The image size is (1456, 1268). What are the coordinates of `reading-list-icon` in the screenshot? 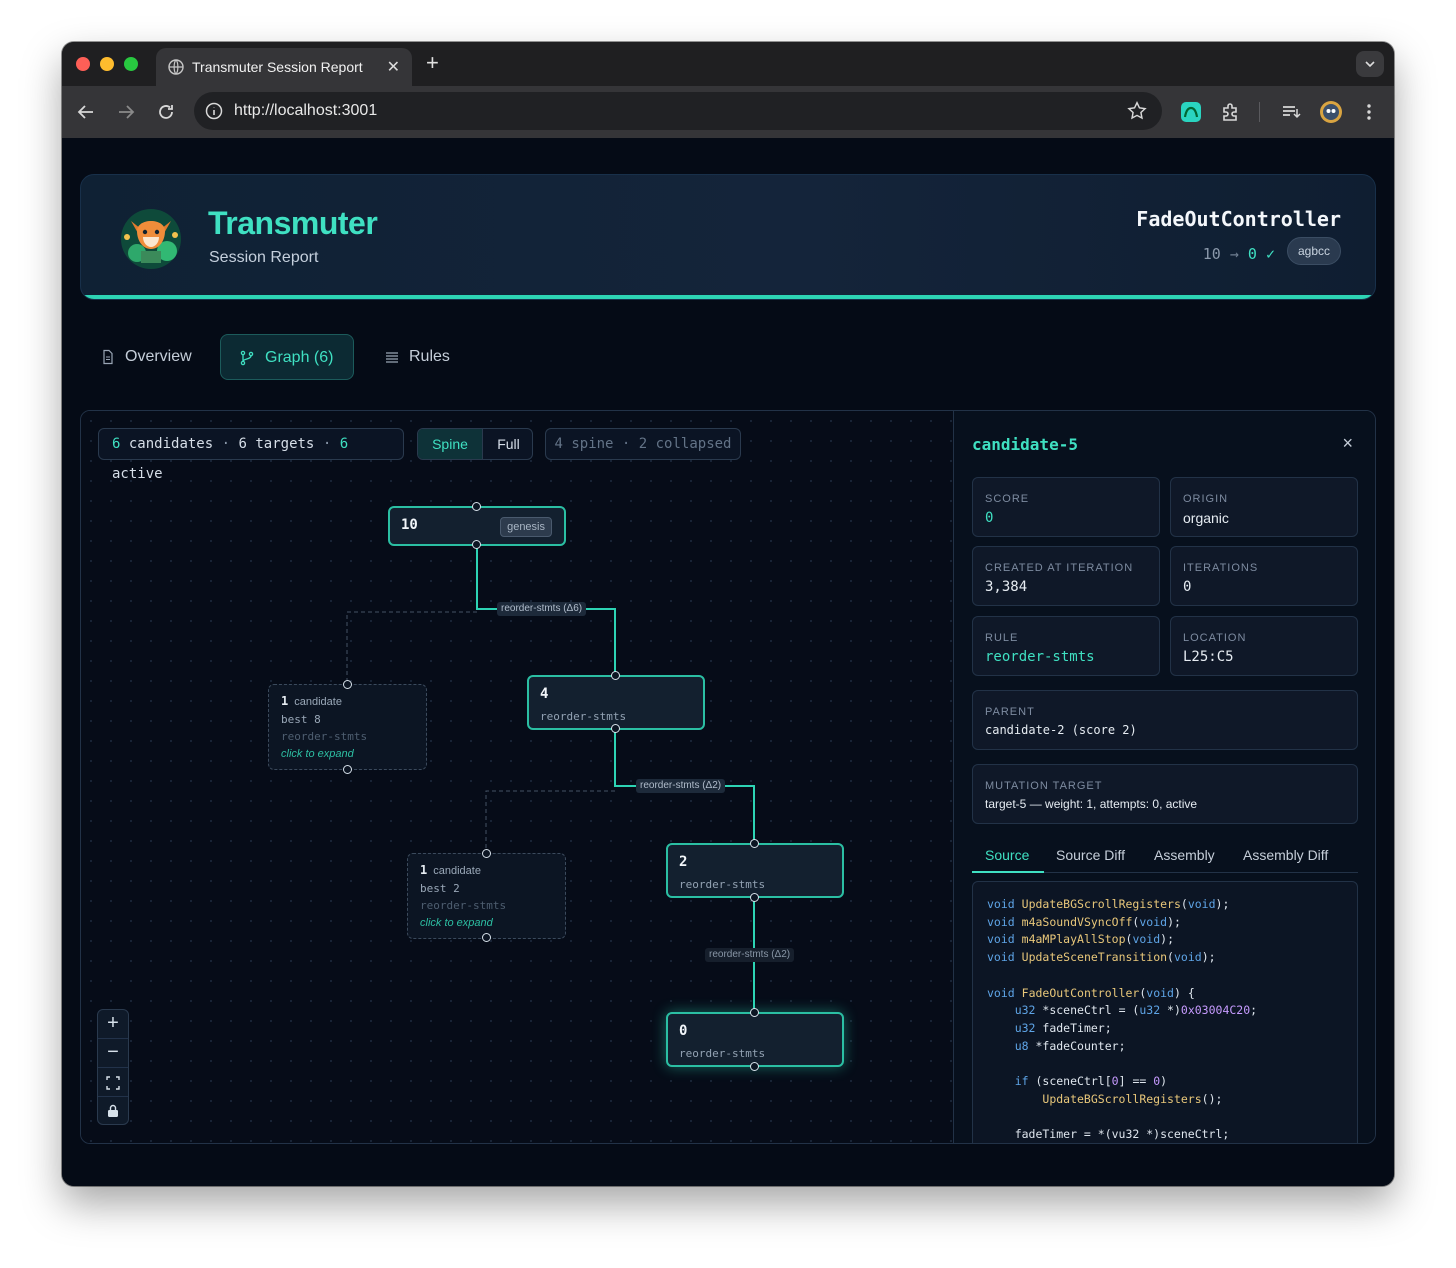 It's located at (1291, 112).